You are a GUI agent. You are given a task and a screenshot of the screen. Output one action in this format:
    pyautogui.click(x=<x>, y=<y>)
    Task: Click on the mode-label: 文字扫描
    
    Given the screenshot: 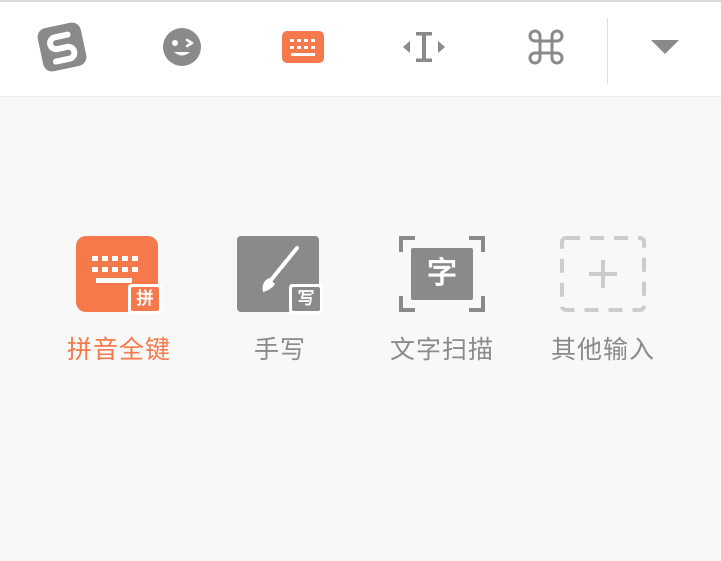 What is the action you would take?
    pyautogui.click(x=441, y=349)
    